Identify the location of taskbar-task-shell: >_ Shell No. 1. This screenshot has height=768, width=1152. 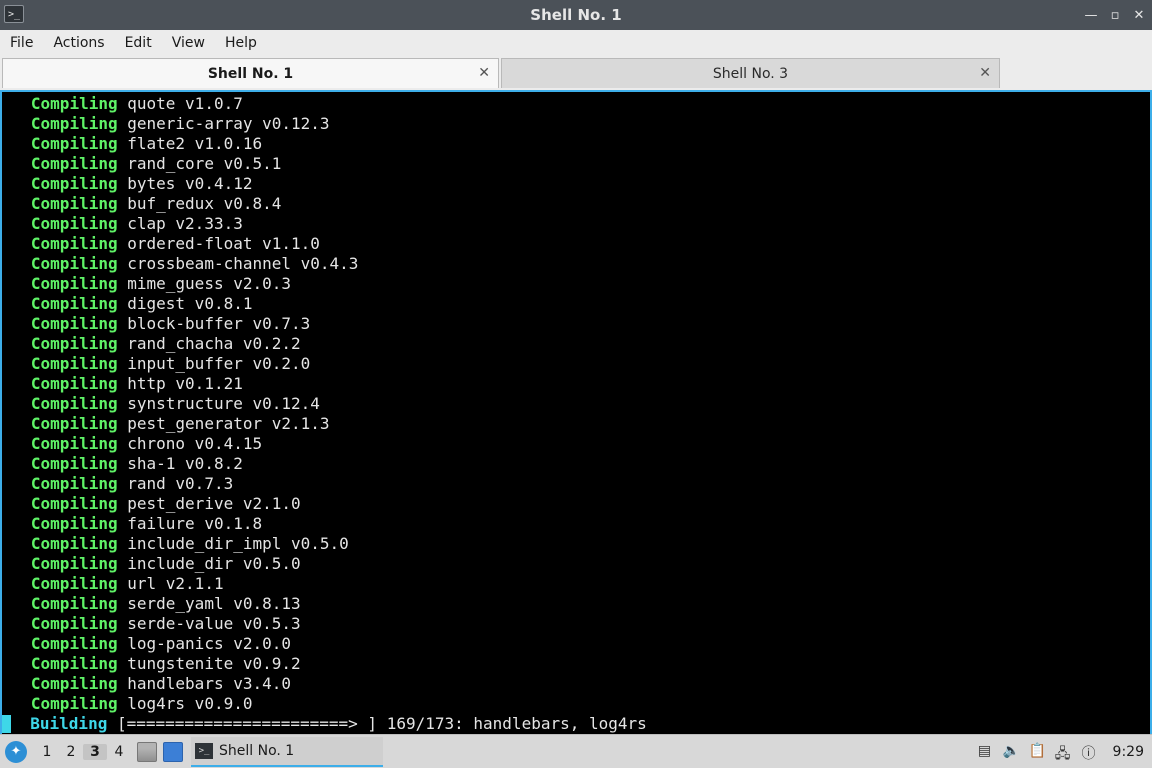
(287, 751).